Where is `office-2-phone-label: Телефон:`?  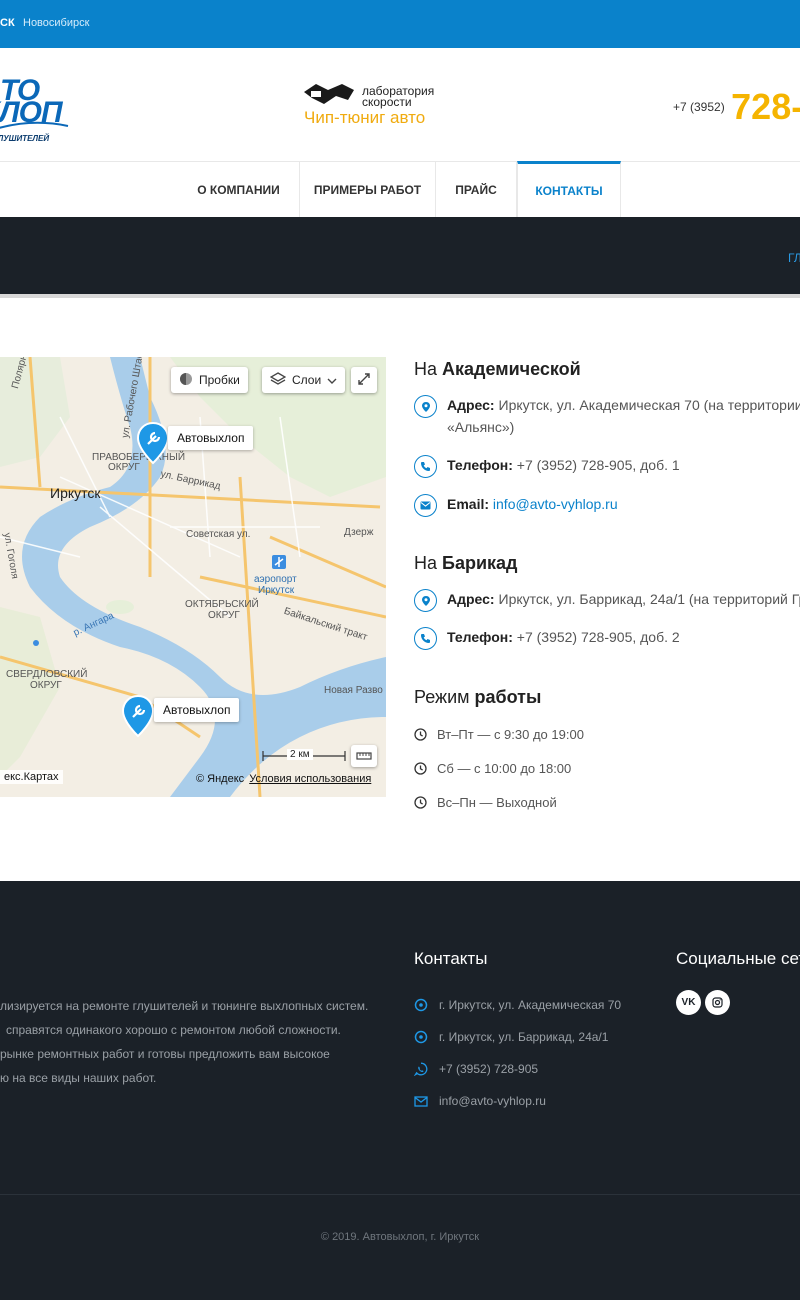
office-2-phone-label: Телефон: is located at coordinates (480, 637).